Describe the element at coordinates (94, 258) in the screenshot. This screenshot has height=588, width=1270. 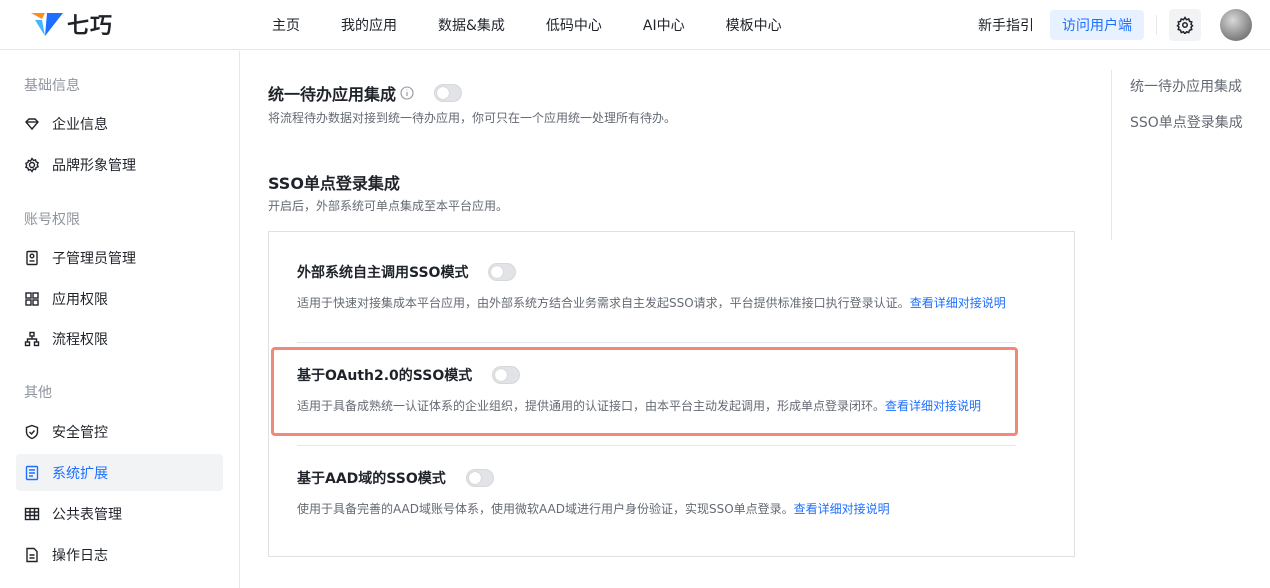
I see `sidebar-item-label: 子管理员管理` at that location.